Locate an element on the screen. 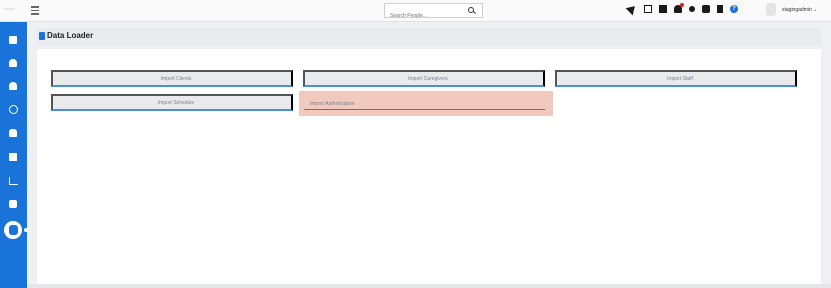 This screenshot has width=831, height=288. avatar is located at coordinates (771, 9).